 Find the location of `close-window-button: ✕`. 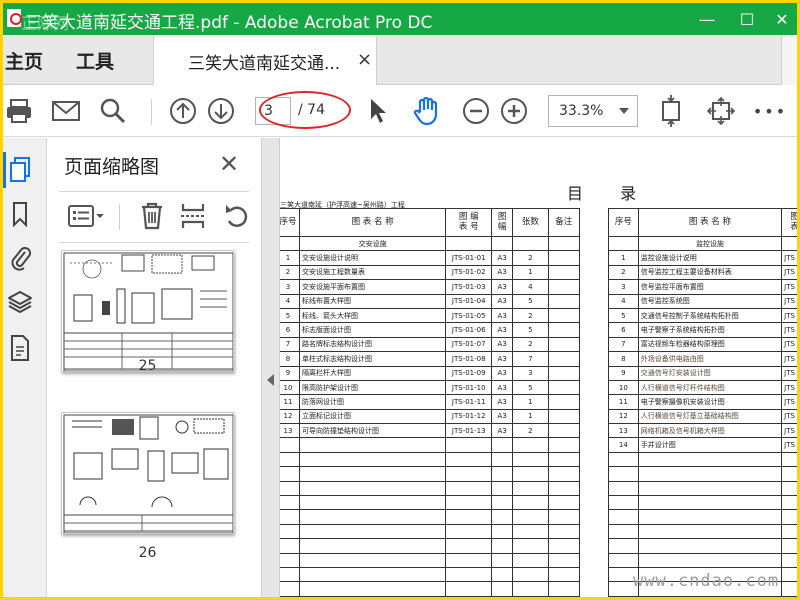

close-window-button: ✕ is located at coordinates (782, 19).